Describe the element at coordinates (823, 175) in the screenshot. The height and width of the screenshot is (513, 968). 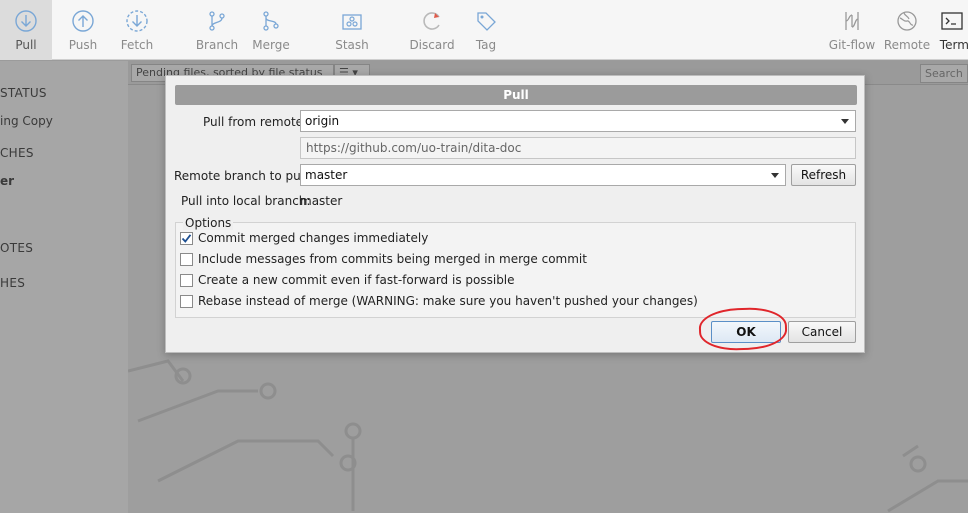
I see `refresh-button: Refresh` at that location.